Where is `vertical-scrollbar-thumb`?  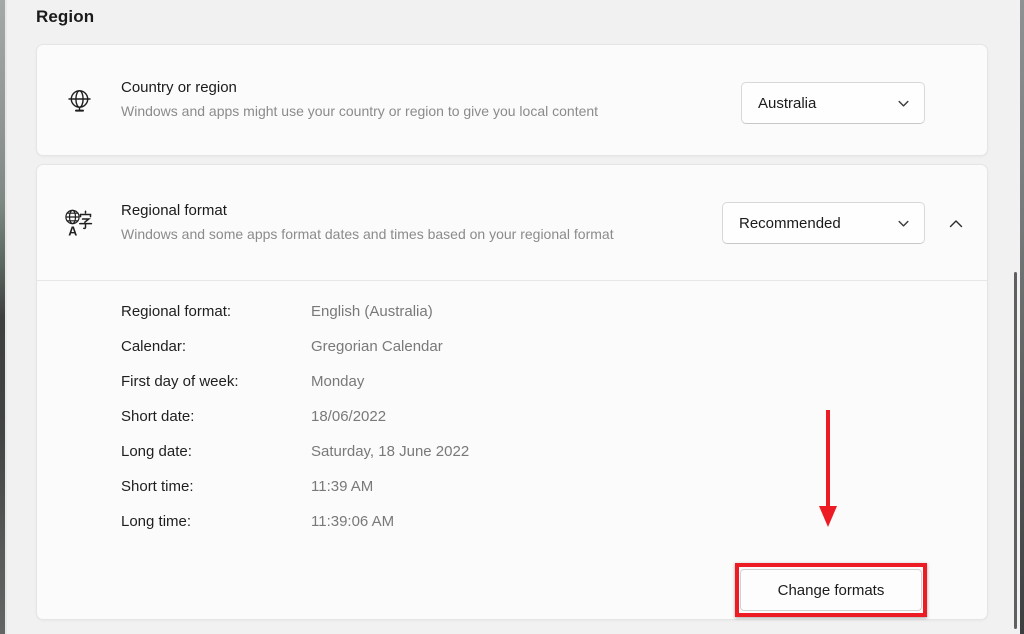 vertical-scrollbar-thumb is located at coordinates (1015, 450).